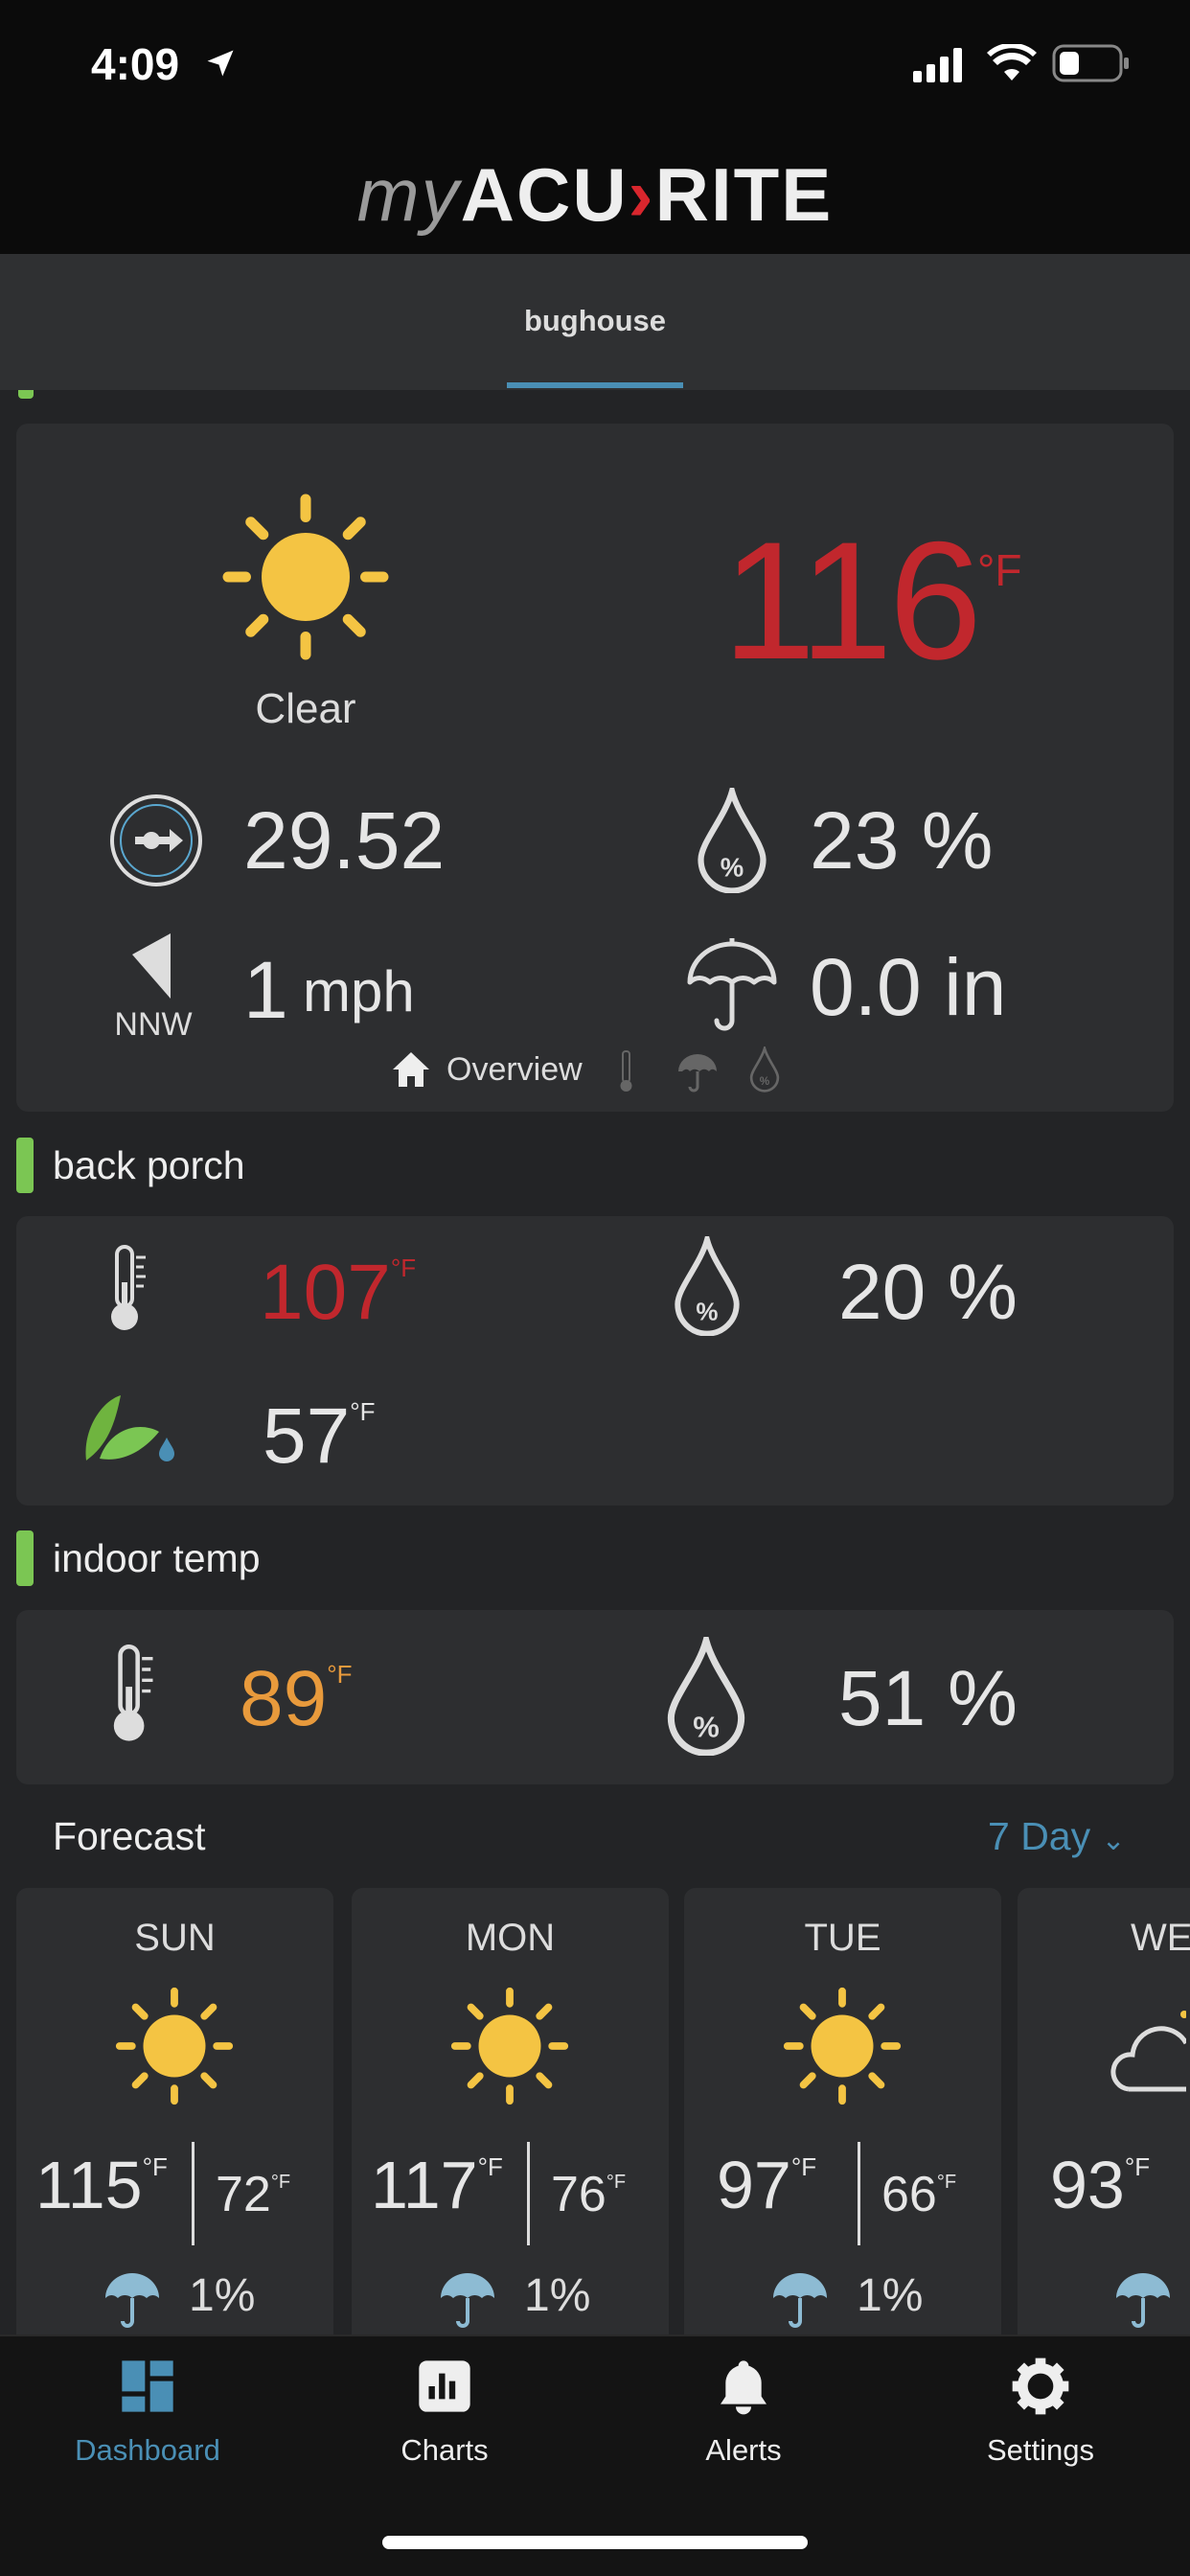 The width and height of the screenshot is (1190, 2576). Describe the element at coordinates (595, 194) in the screenshot. I see `myacurite-logo: myACU›RITE` at that location.